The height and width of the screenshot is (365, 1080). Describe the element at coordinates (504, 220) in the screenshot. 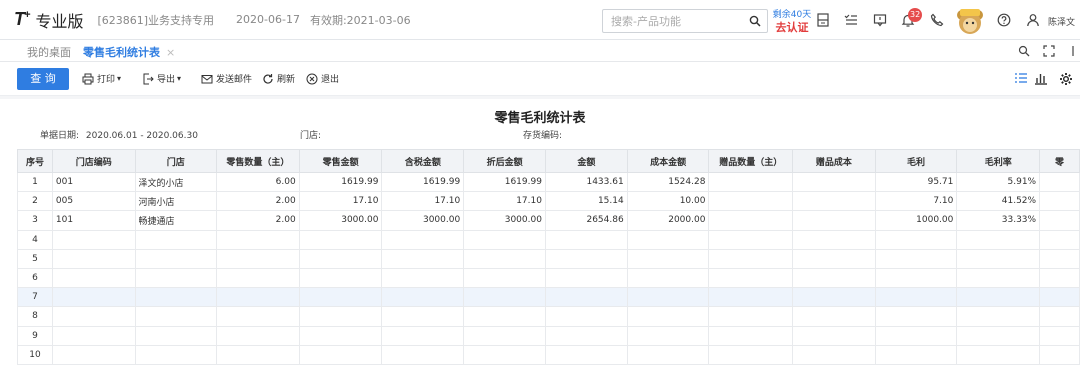

I see `table-cell: 3000.00` at that location.